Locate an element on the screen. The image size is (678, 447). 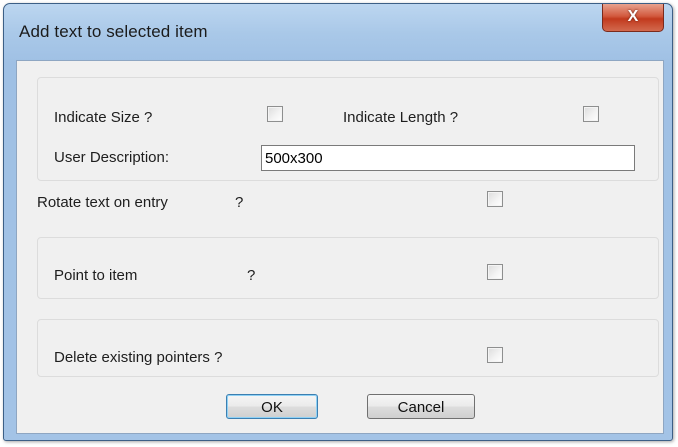
user-description-input is located at coordinates (448, 158).